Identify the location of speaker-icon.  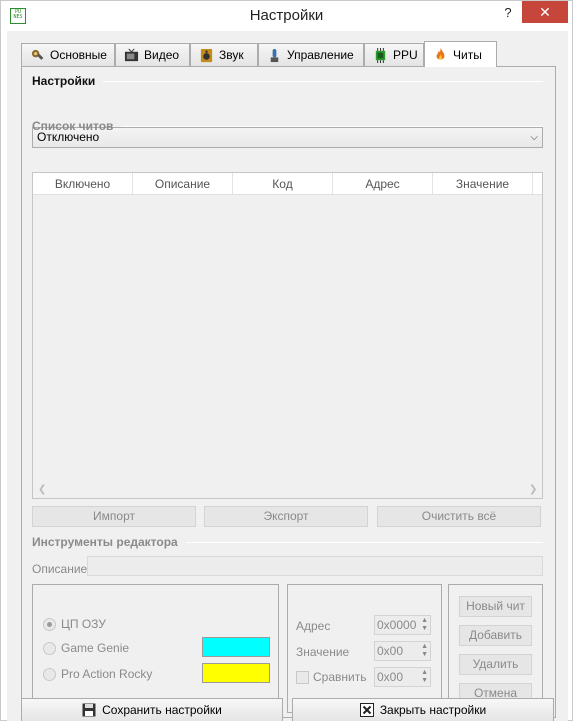
(206, 55).